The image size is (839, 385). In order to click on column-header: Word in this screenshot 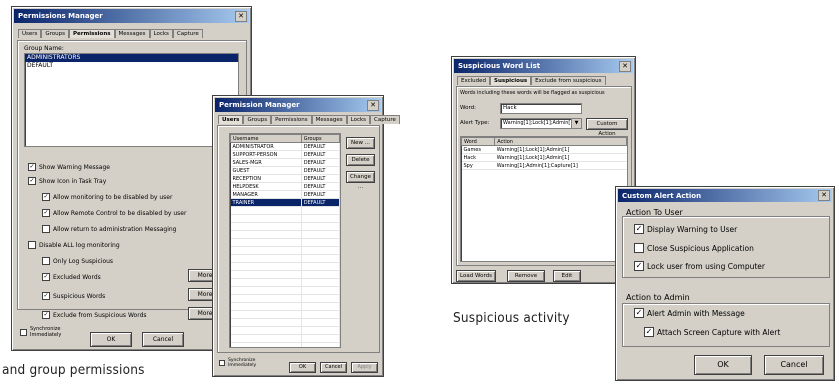, I will do `click(478, 141)`.